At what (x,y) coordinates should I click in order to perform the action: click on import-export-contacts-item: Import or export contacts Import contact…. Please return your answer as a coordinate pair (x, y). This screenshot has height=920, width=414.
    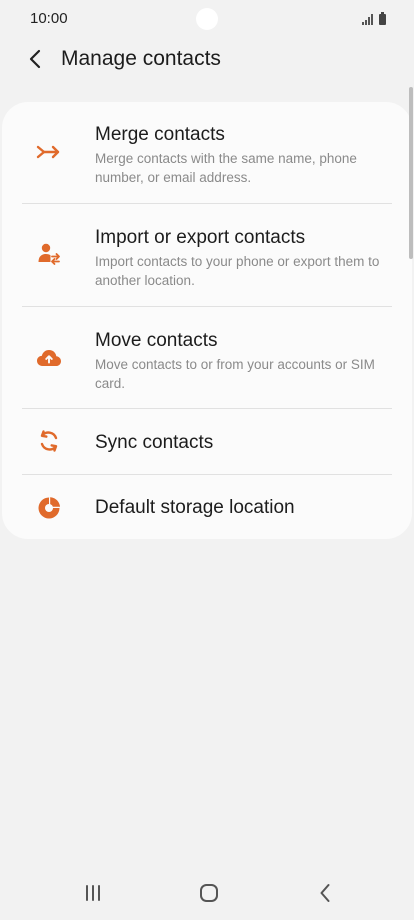
    Looking at the image, I should click on (207, 255).